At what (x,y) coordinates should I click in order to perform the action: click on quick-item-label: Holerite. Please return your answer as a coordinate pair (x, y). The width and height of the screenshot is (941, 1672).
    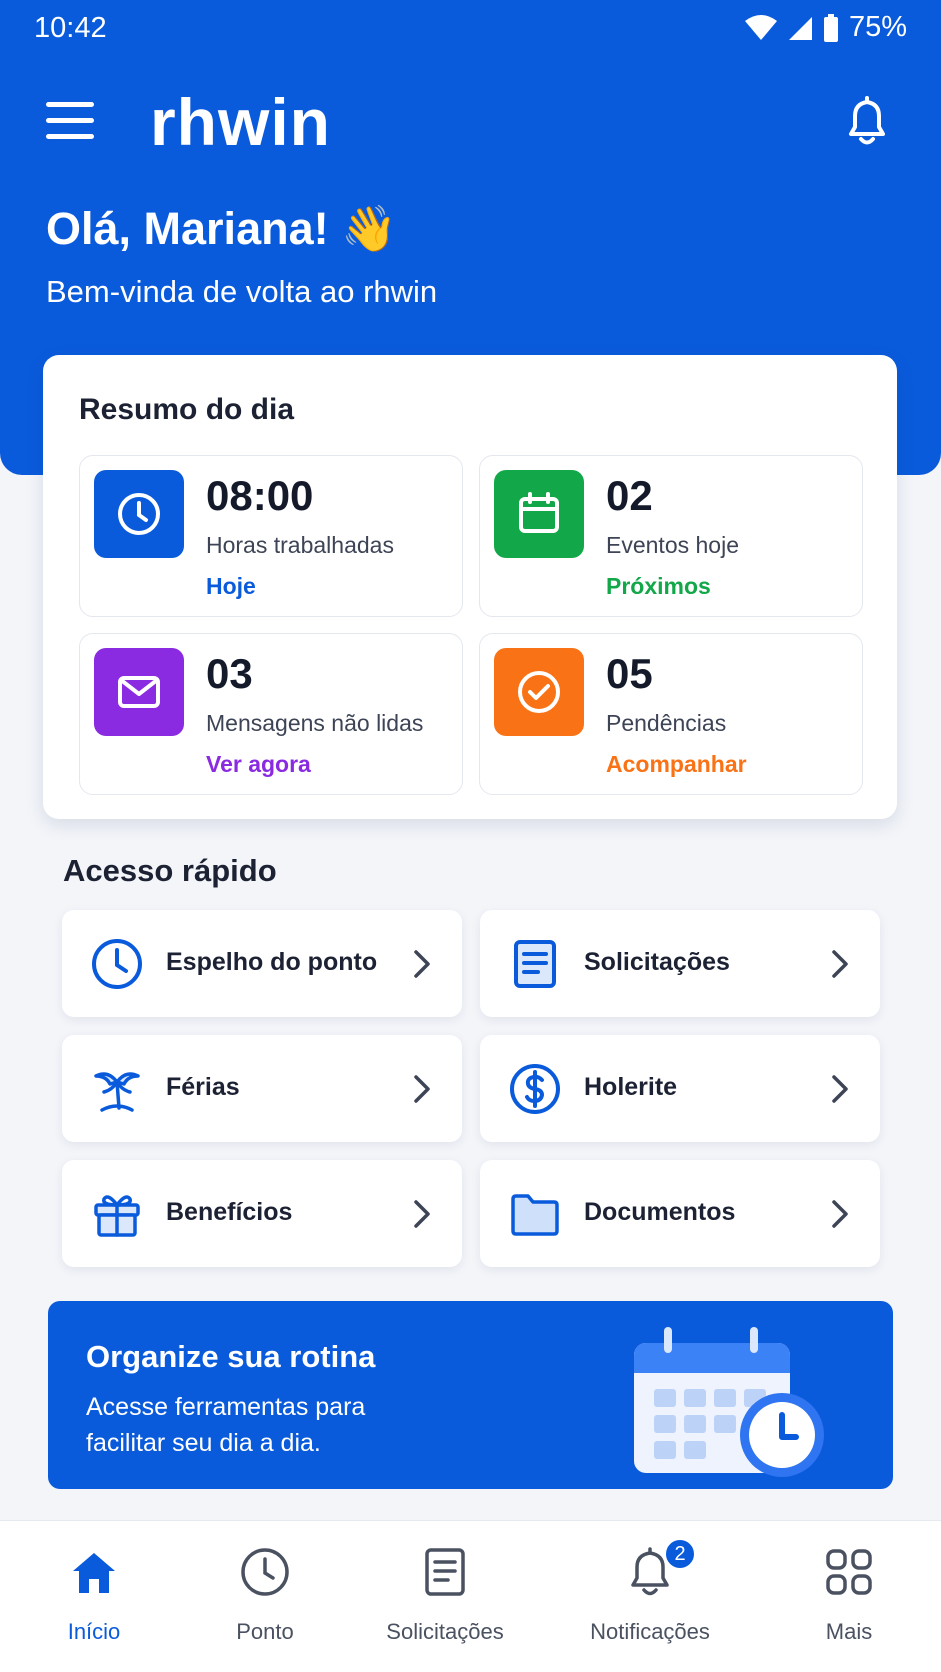
    Looking at the image, I should click on (631, 1087).